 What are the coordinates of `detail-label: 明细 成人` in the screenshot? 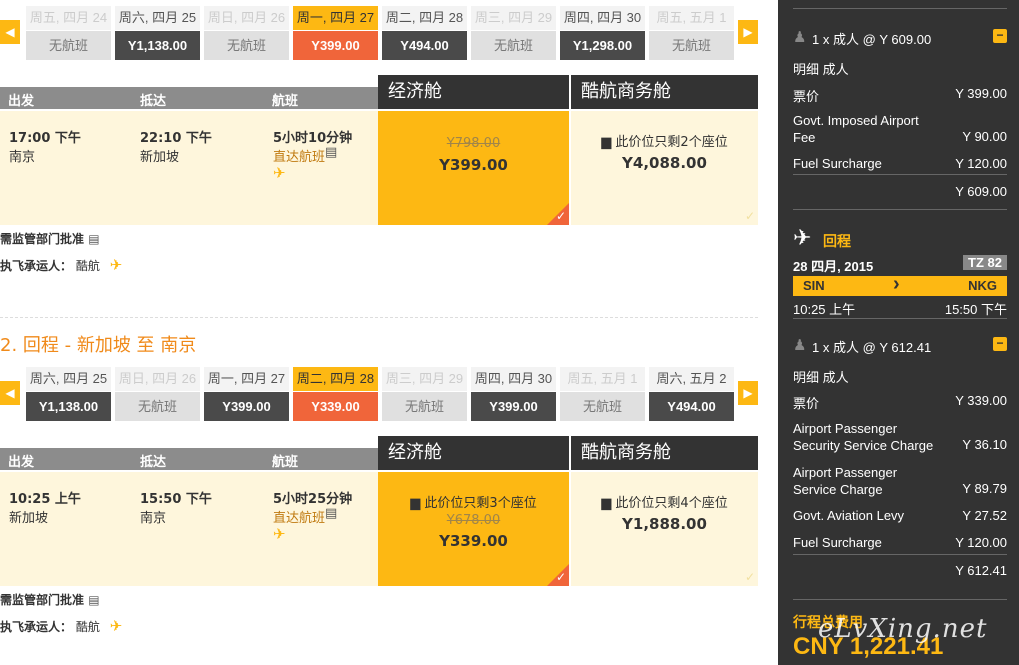 It's located at (821, 377).